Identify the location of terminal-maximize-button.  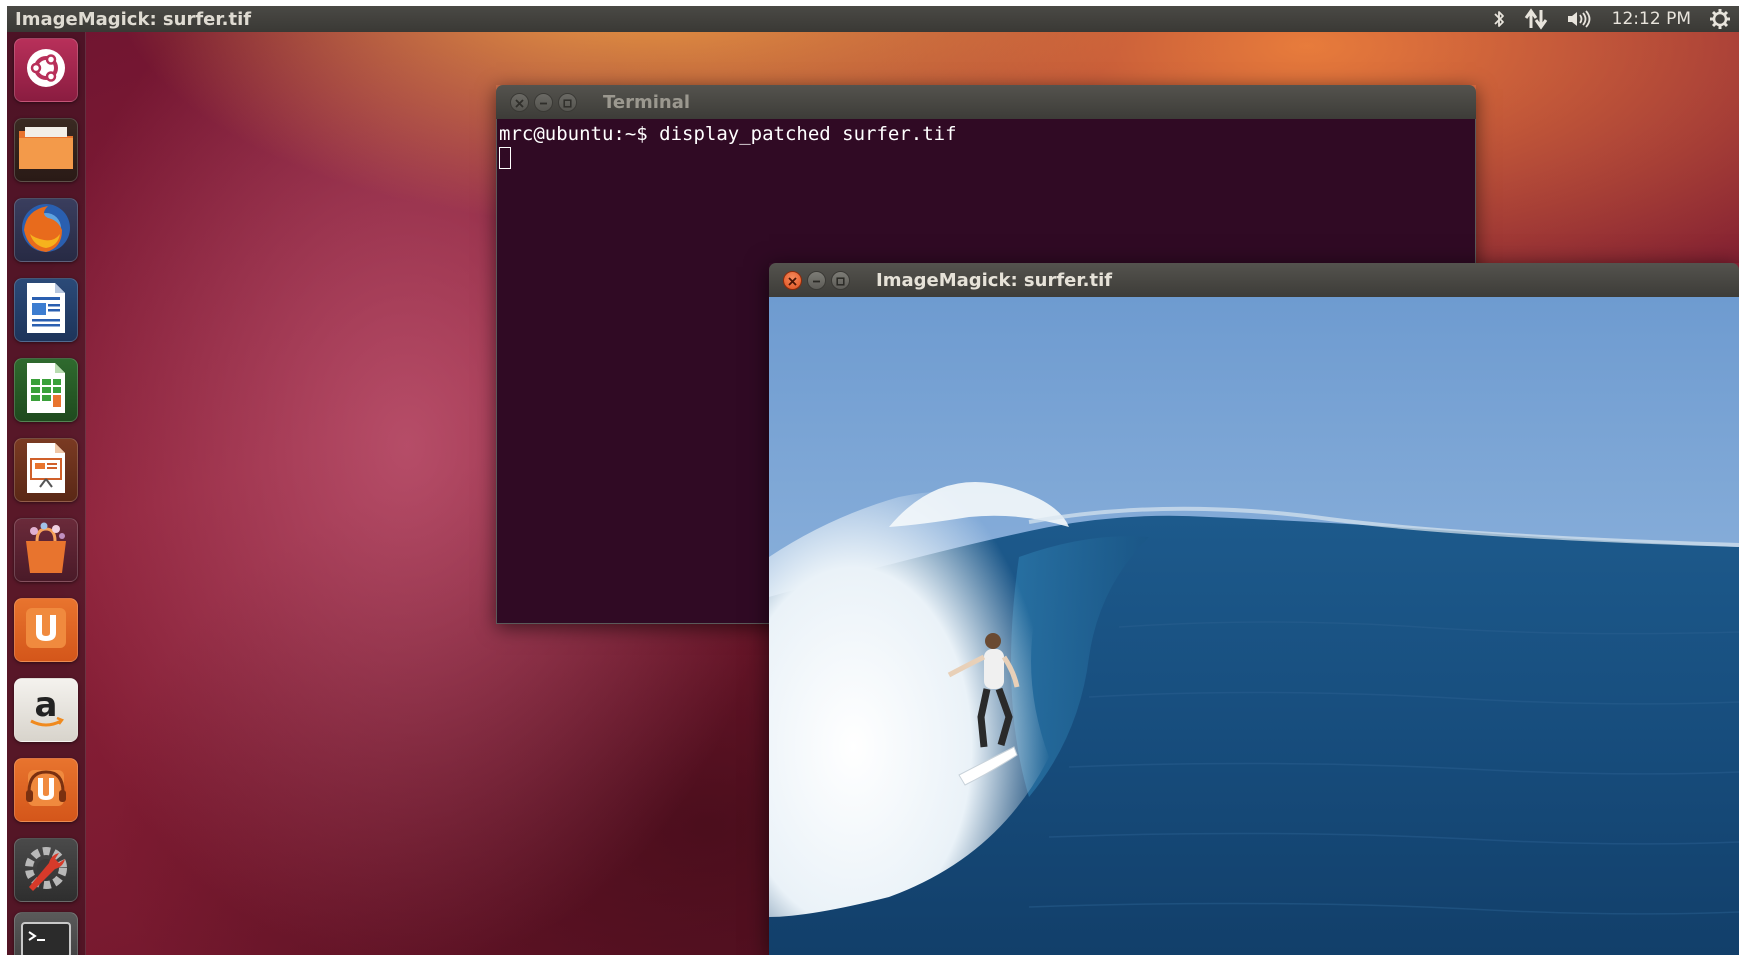
(567, 102).